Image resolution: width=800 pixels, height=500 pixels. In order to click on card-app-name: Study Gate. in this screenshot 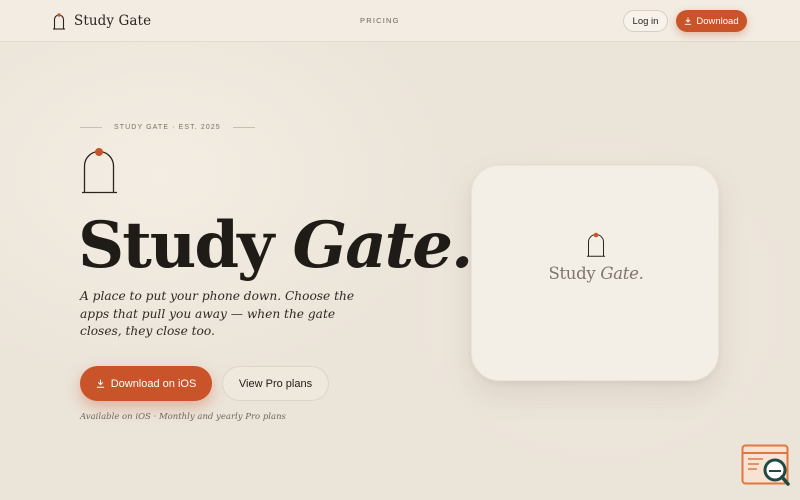, I will do `click(596, 273)`.